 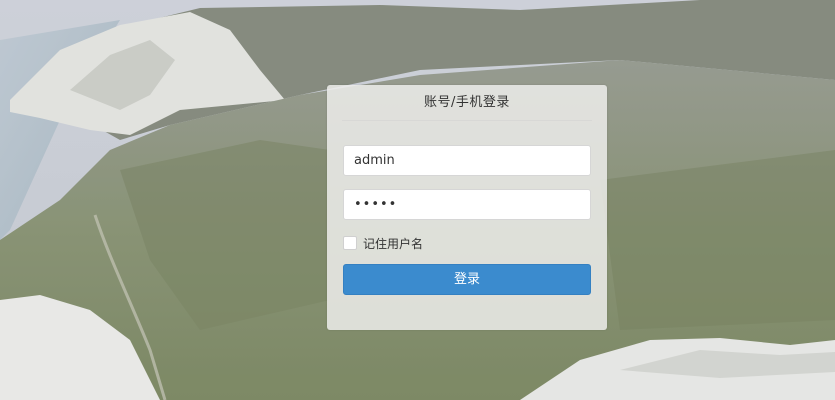 What do you see at coordinates (467, 160) in the screenshot?
I see `username-input` at bounding box center [467, 160].